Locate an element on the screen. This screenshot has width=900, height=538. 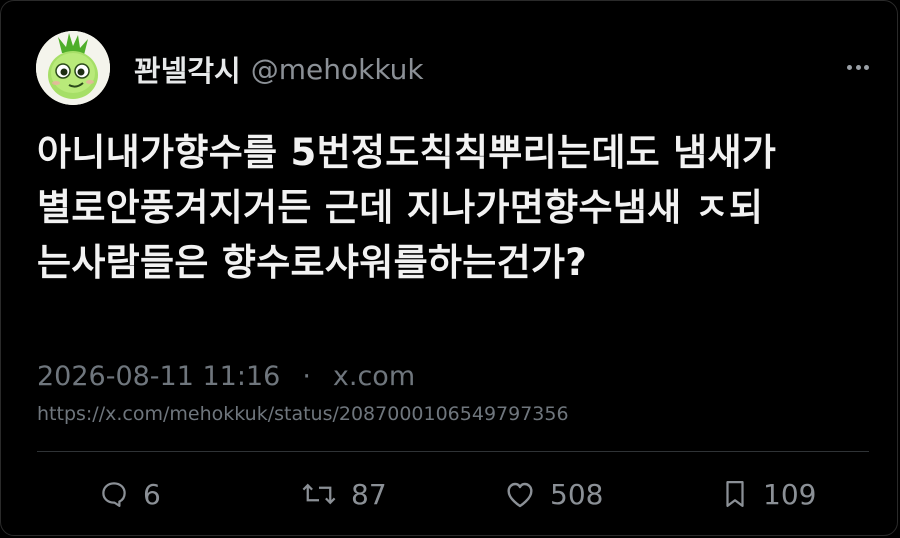
author-row: 꽌넬각시 @mehokkuk is located at coordinates (279, 69).